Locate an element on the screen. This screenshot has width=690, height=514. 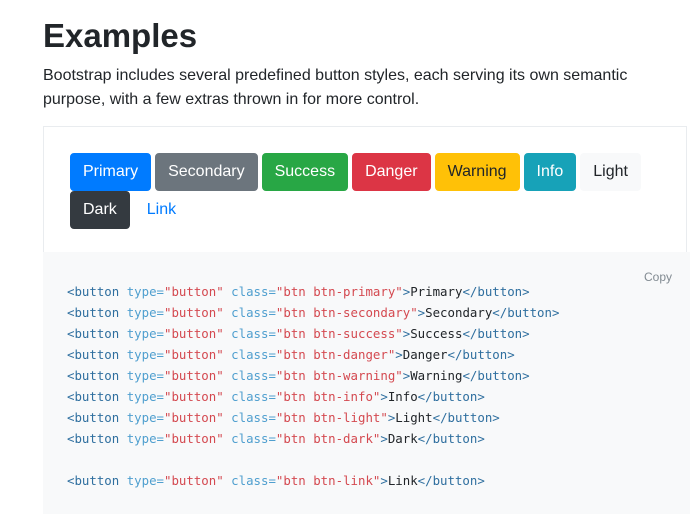
code-value-class: "btn btn-warning" is located at coordinates (339, 375).